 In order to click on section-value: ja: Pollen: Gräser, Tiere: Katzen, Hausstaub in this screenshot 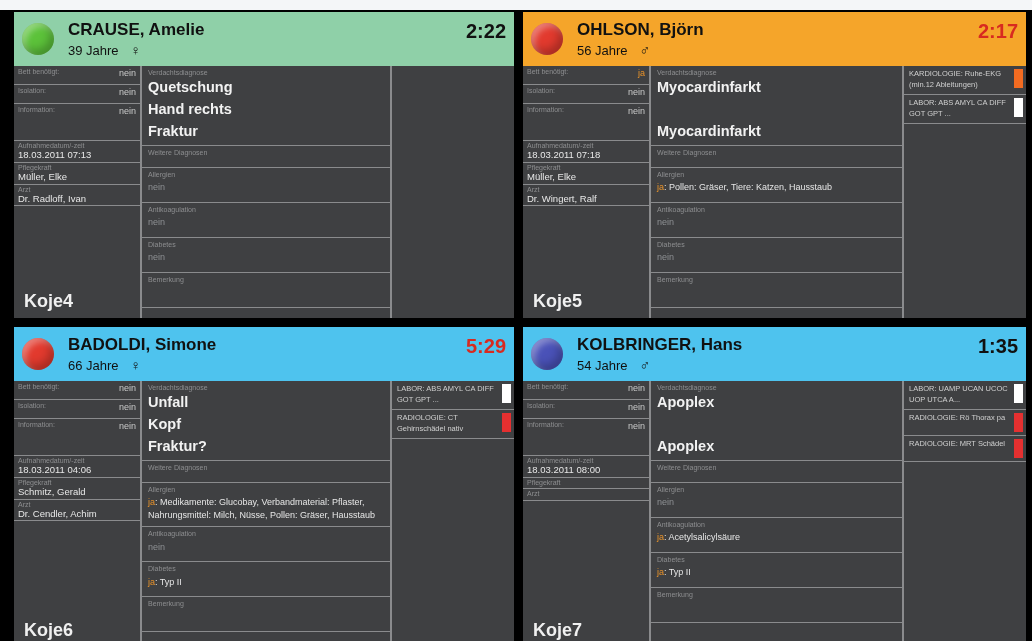, I will do `click(745, 188)`.